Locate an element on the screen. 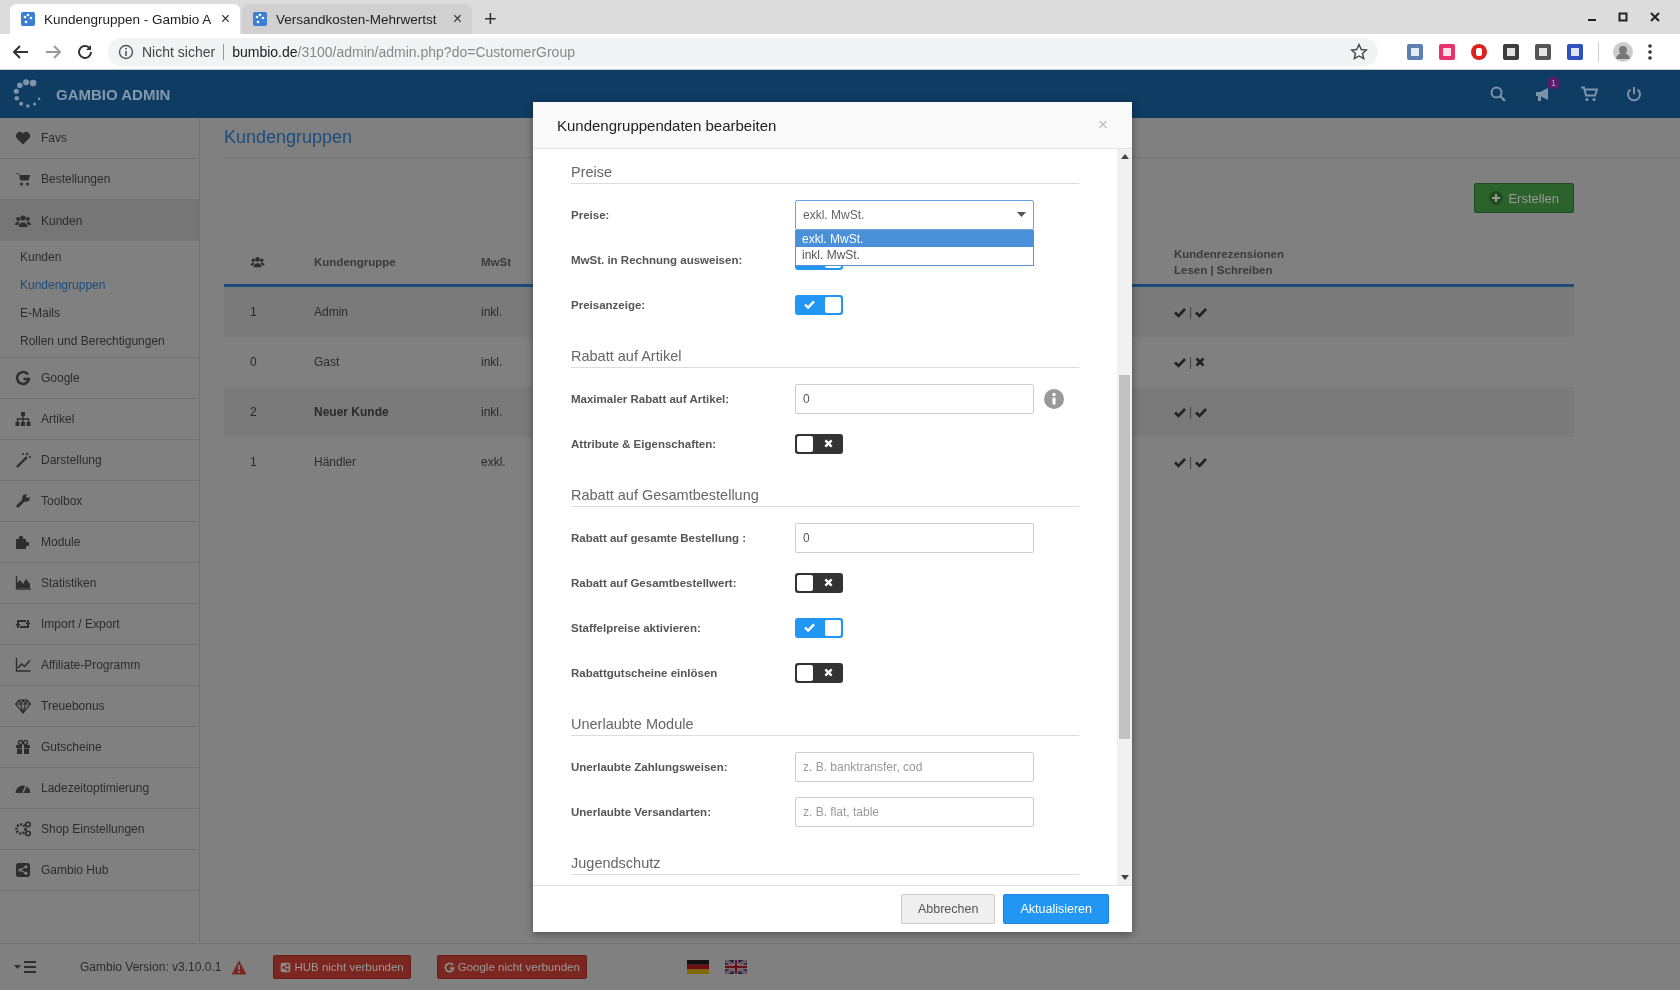  menu-toggle-icon is located at coordinates (25, 967).